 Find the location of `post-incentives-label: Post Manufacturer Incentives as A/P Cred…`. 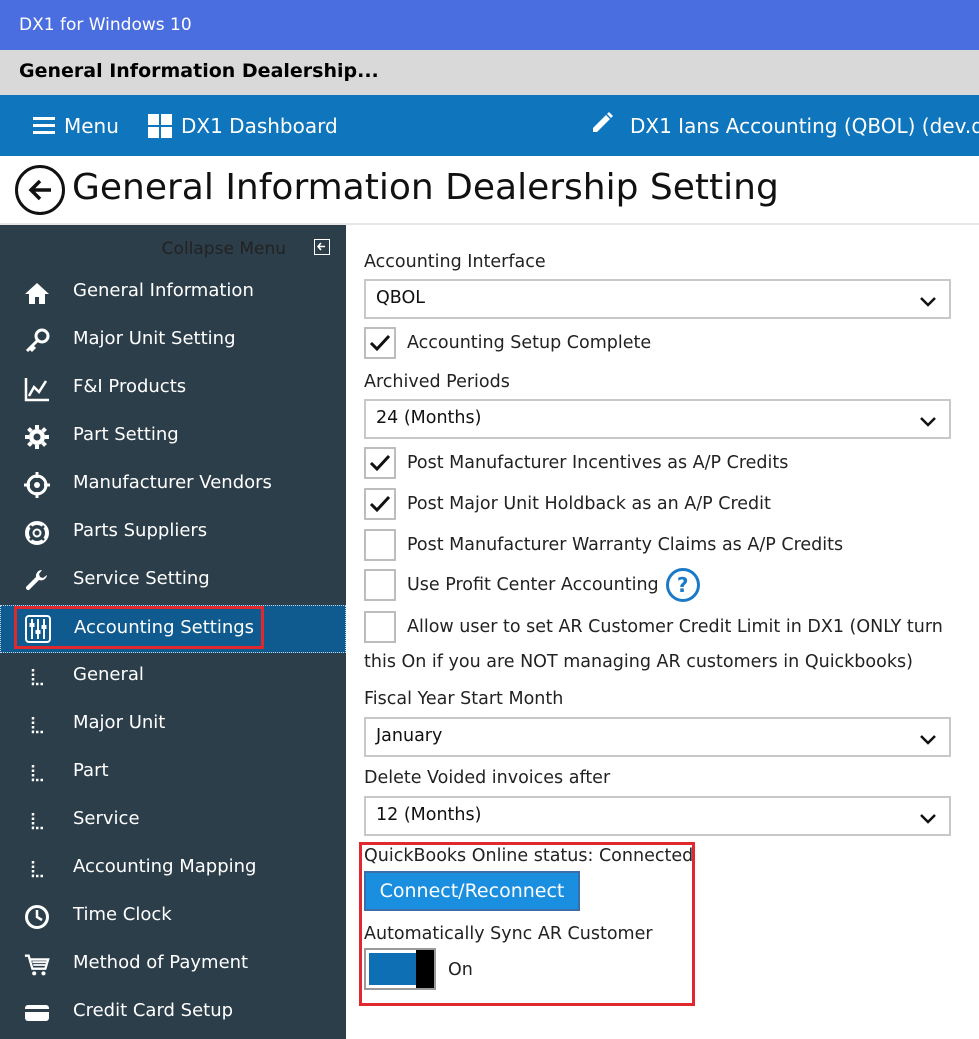

post-incentives-label: Post Manufacturer Incentives as A/P Cred… is located at coordinates (598, 463).